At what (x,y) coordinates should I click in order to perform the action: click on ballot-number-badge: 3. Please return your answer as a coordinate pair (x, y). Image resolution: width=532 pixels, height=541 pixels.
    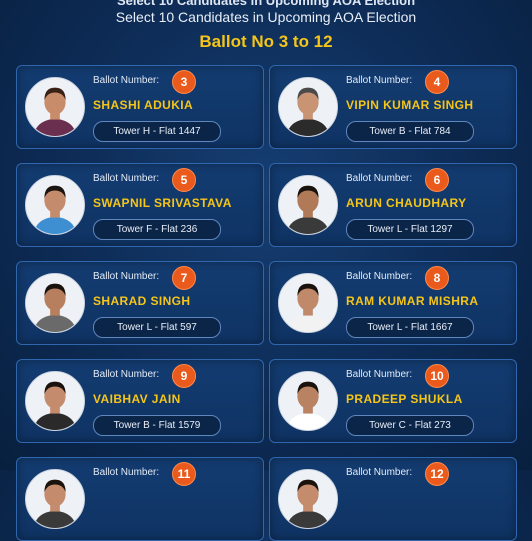
    Looking at the image, I should click on (184, 82).